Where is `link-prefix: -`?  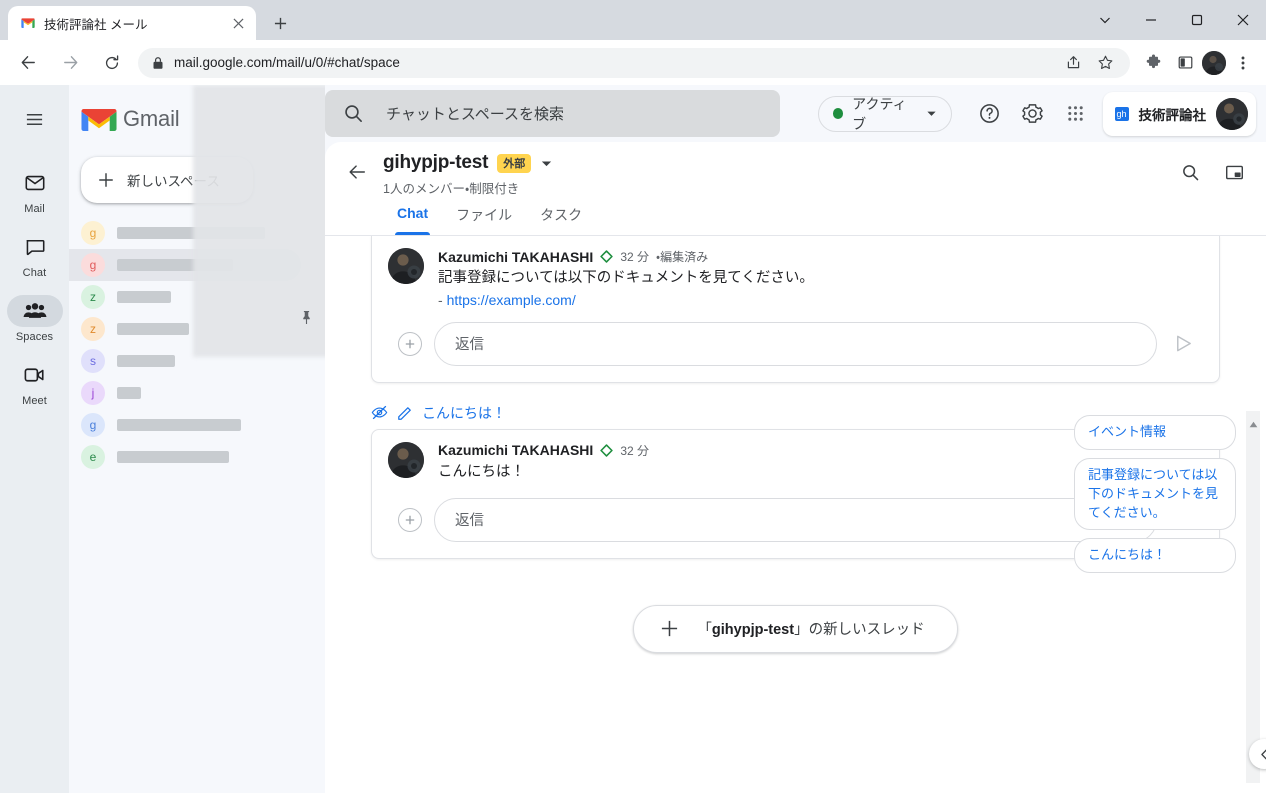 link-prefix: - is located at coordinates (442, 299).